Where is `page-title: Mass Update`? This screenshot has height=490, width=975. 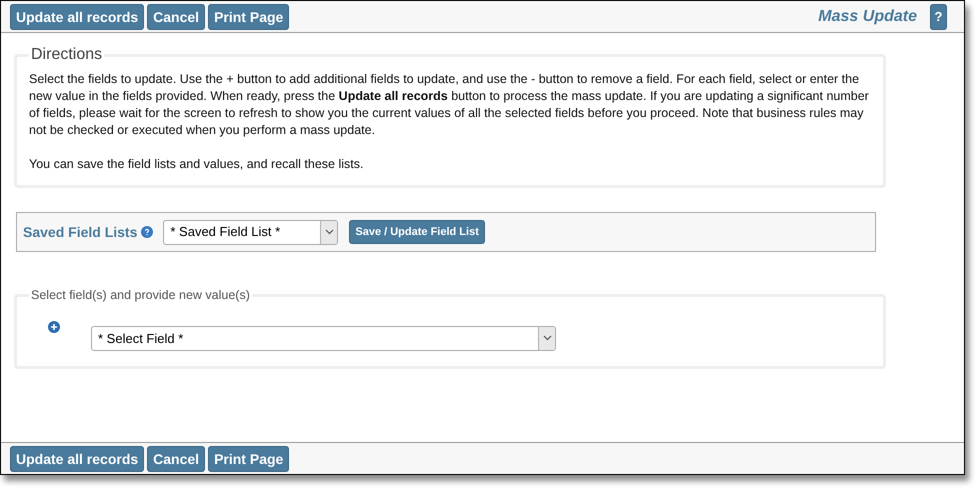 page-title: Mass Update is located at coordinates (867, 16).